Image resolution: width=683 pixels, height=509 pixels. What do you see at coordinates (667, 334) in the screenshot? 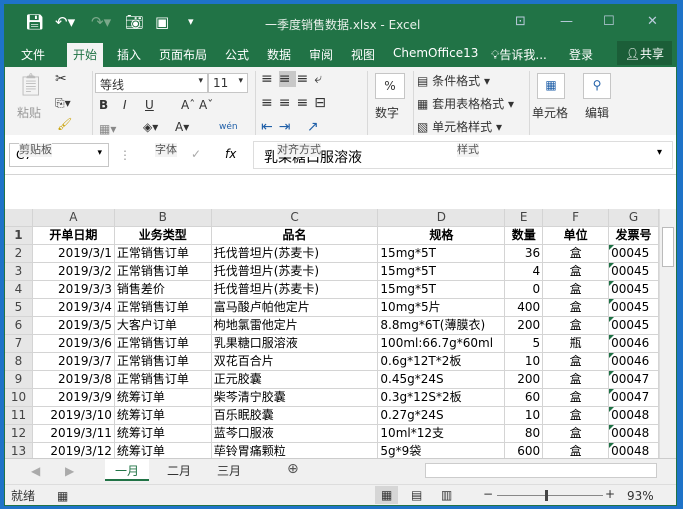
I see `vertical-scrollbar` at bounding box center [667, 334].